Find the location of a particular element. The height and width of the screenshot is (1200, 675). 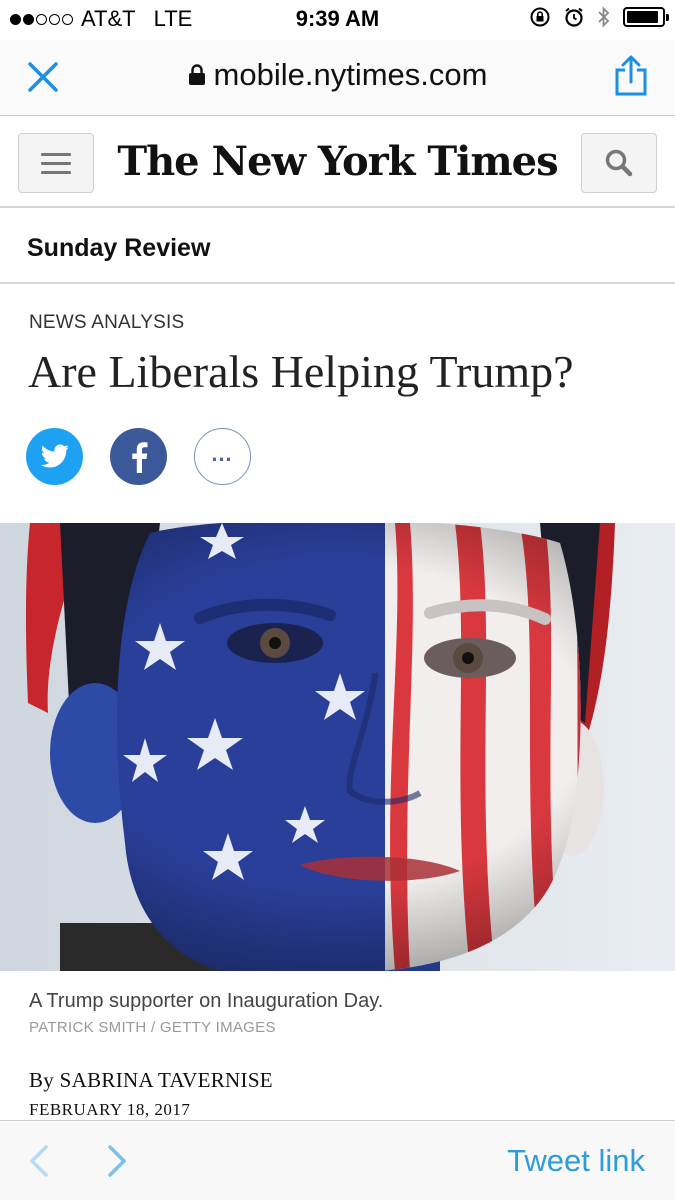

alarm-icon is located at coordinates (574, 17).